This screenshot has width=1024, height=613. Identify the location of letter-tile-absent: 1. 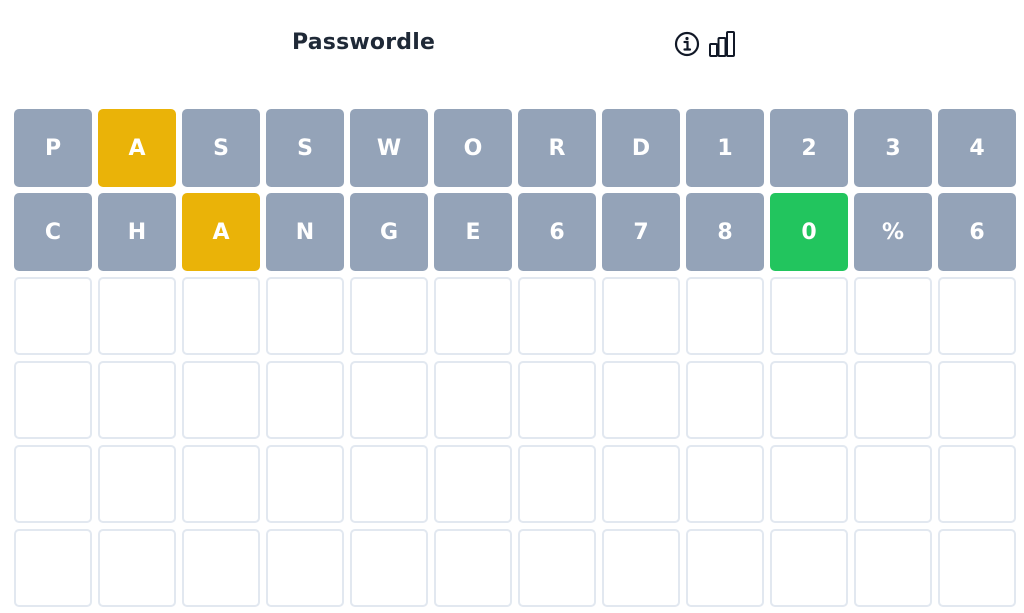
(725, 148).